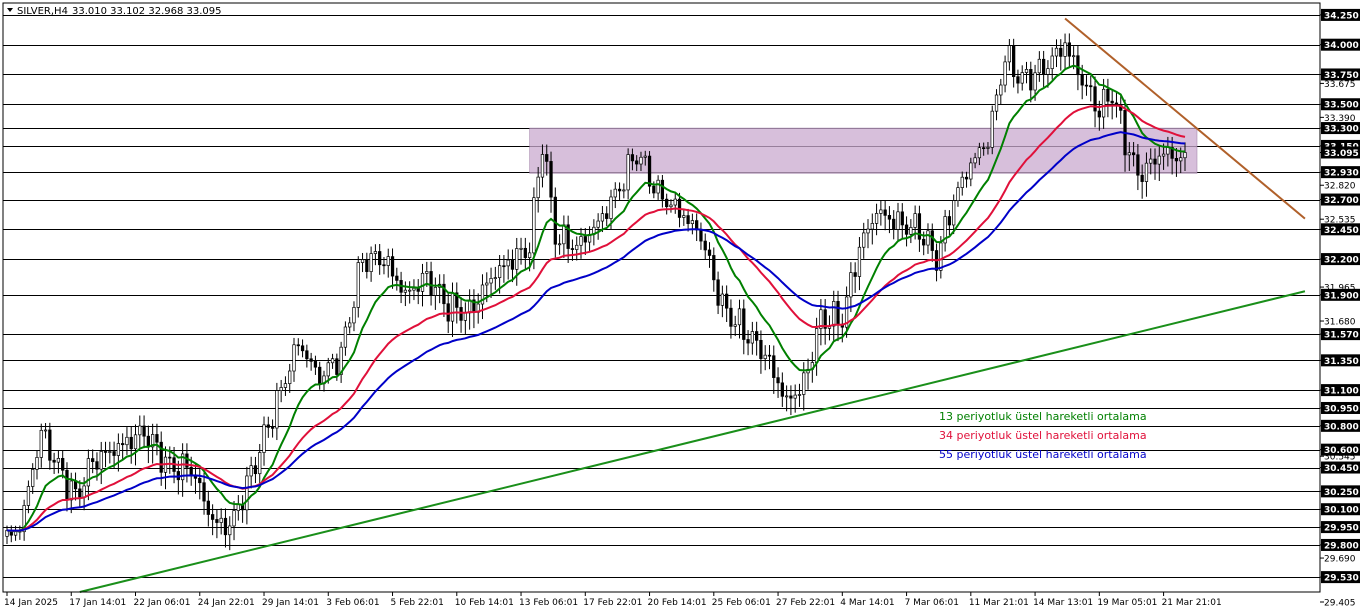 The width and height of the screenshot is (1362, 611). What do you see at coordinates (1341, 493) in the screenshot?
I see `price-tick-label: 30.250` at bounding box center [1341, 493].